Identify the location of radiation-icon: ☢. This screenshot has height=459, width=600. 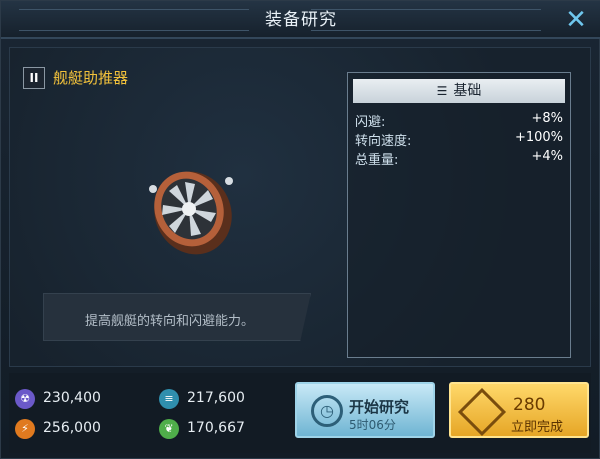
(25, 399).